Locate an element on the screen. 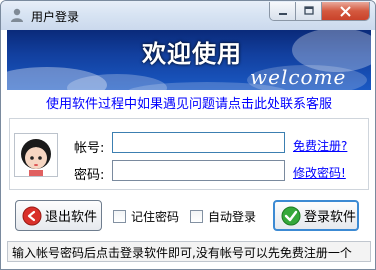 The width and height of the screenshot is (376, 270). minimize-icon is located at coordinates (283, 11).